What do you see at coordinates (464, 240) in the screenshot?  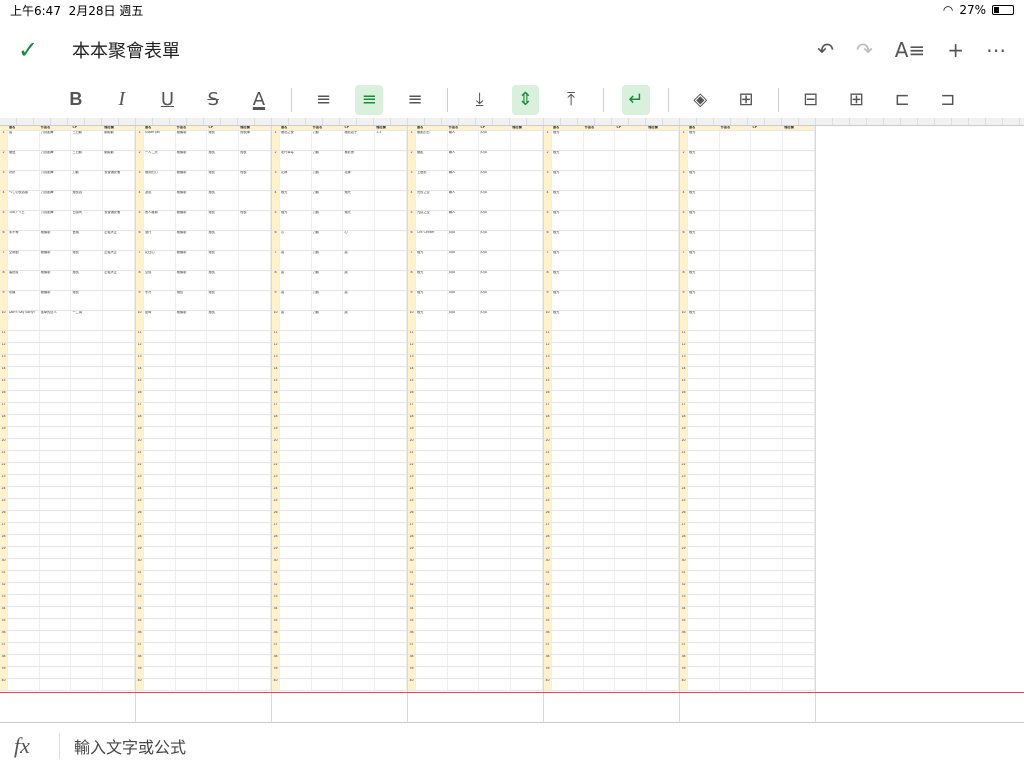 I see `cell: JUJU` at bounding box center [464, 240].